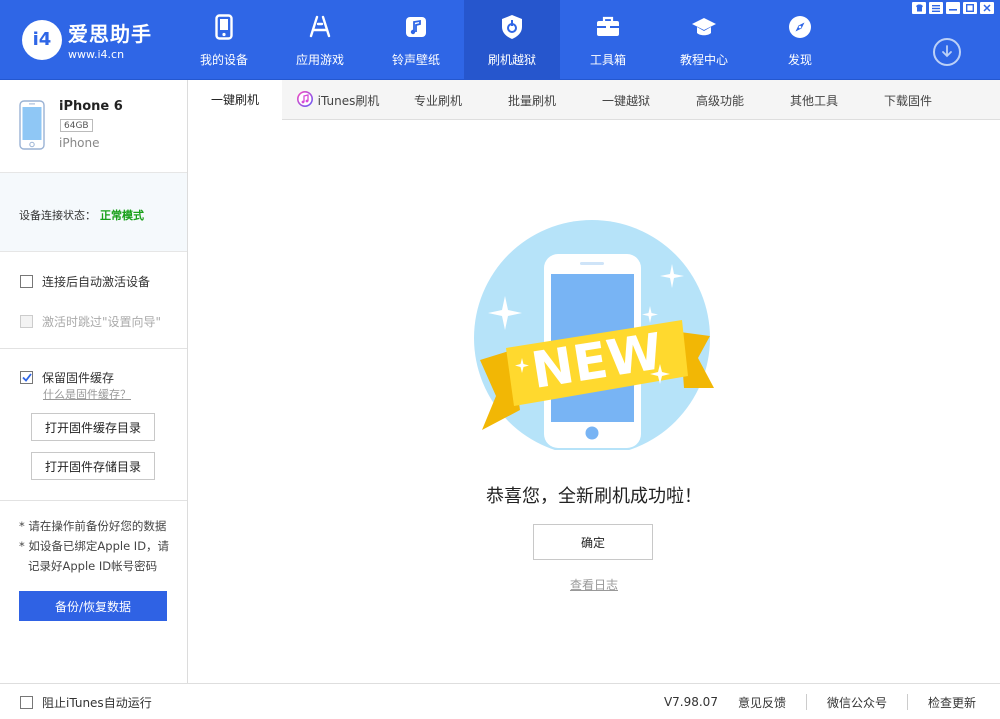  Describe the element at coordinates (594, 496) in the screenshot. I see `success-message: 恭喜您，全新刷机成功啦！` at that location.